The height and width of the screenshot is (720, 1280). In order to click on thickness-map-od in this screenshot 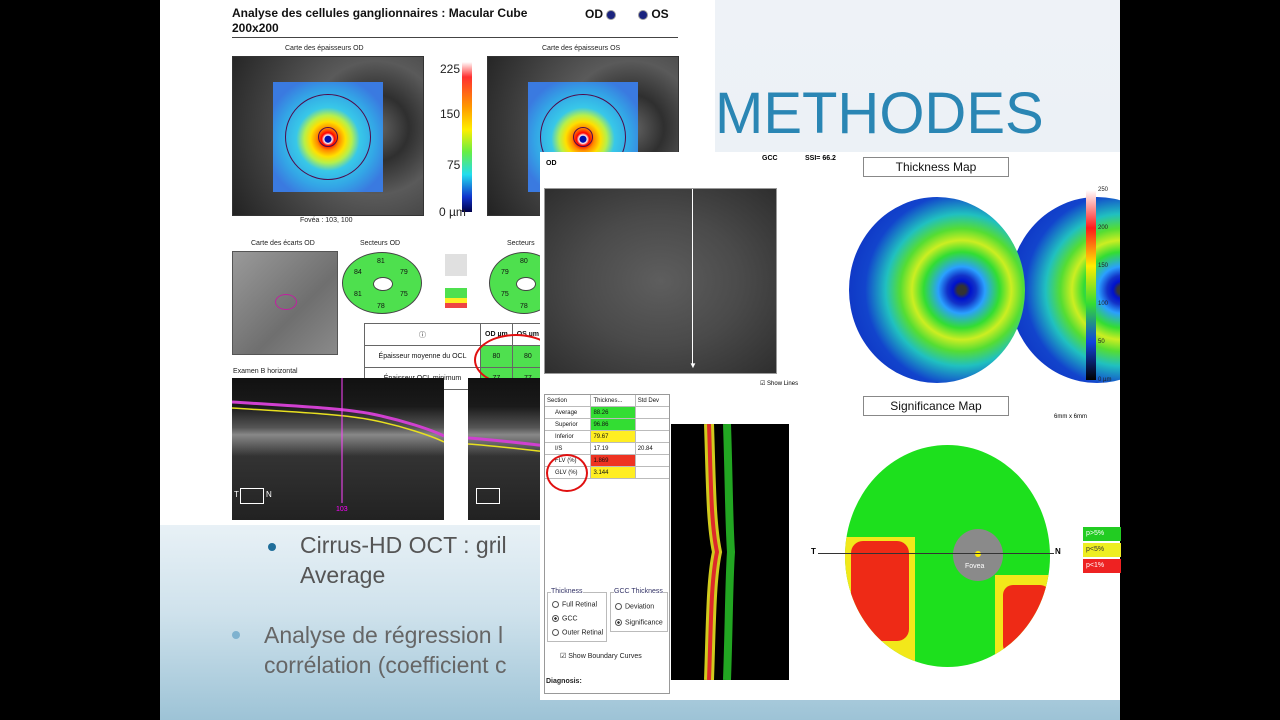, I will do `click(328, 136)`.